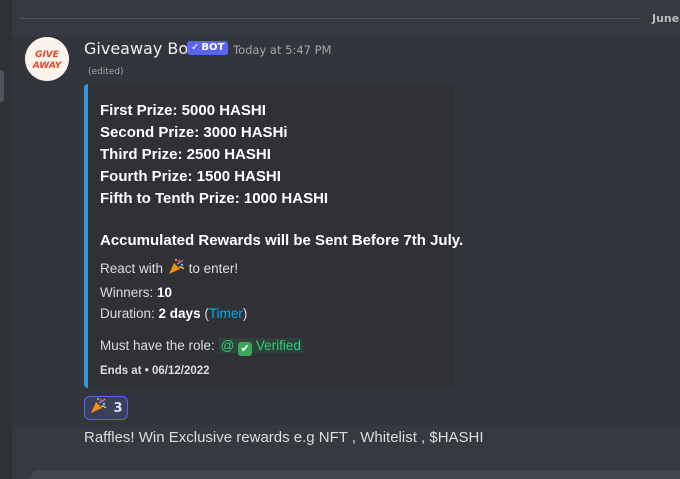 This screenshot has height=479, width=680. I want to click on timer-link: Timer, so click(226, 313).